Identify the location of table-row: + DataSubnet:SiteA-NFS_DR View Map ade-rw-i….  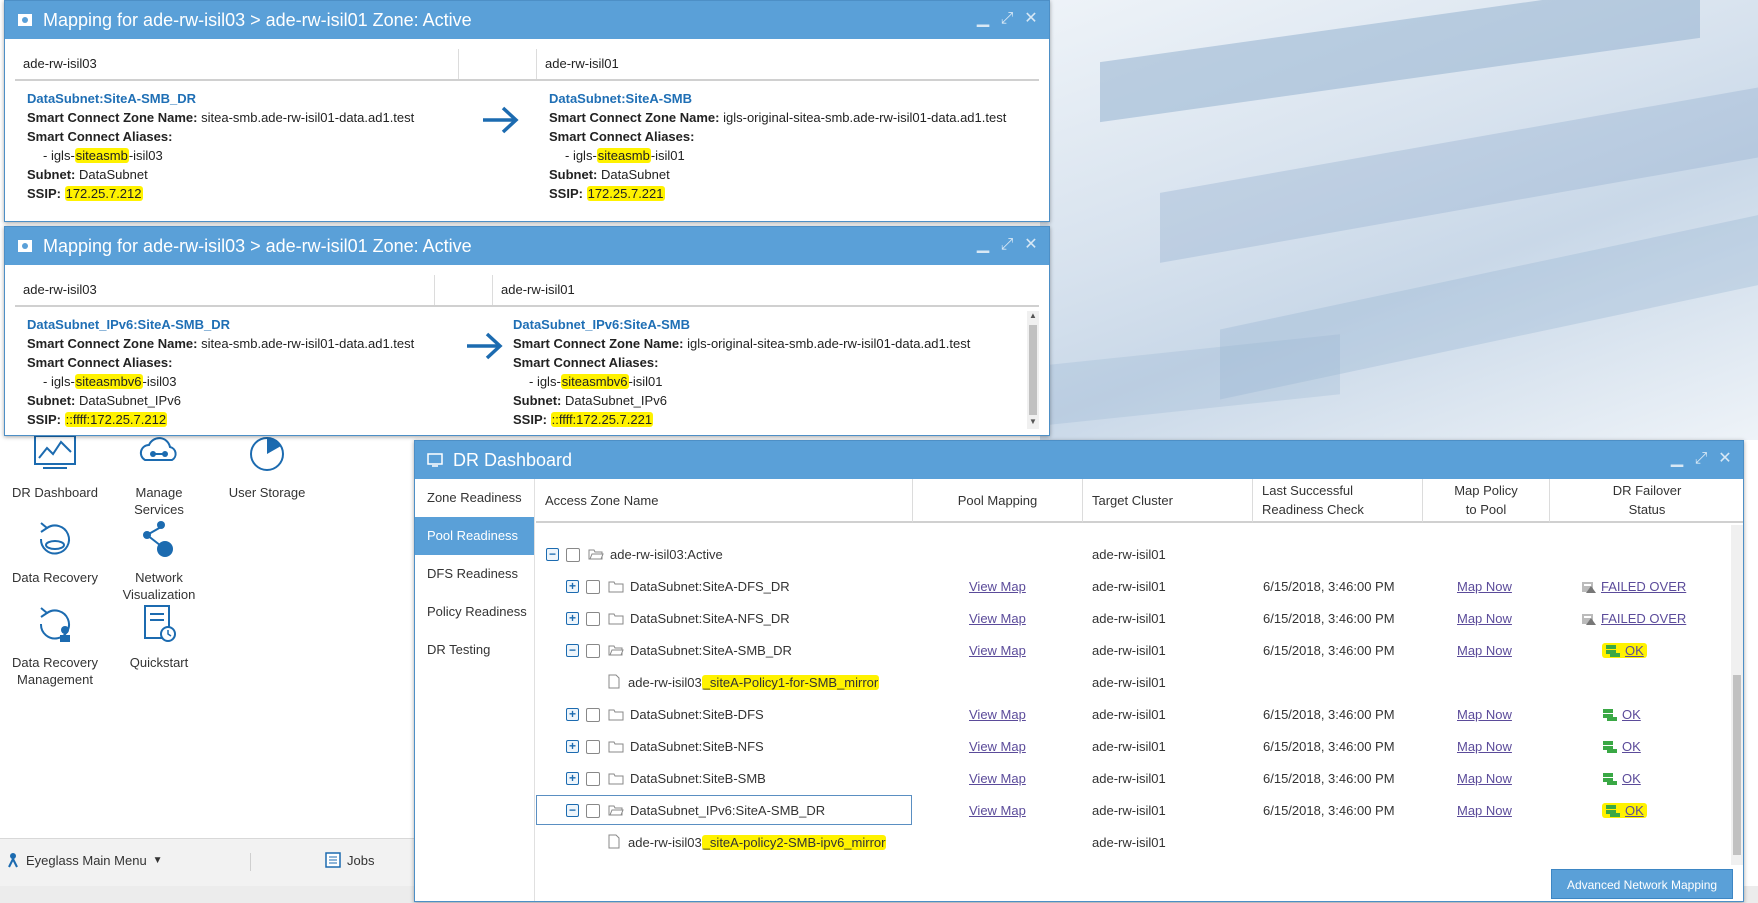
(1132, 619).